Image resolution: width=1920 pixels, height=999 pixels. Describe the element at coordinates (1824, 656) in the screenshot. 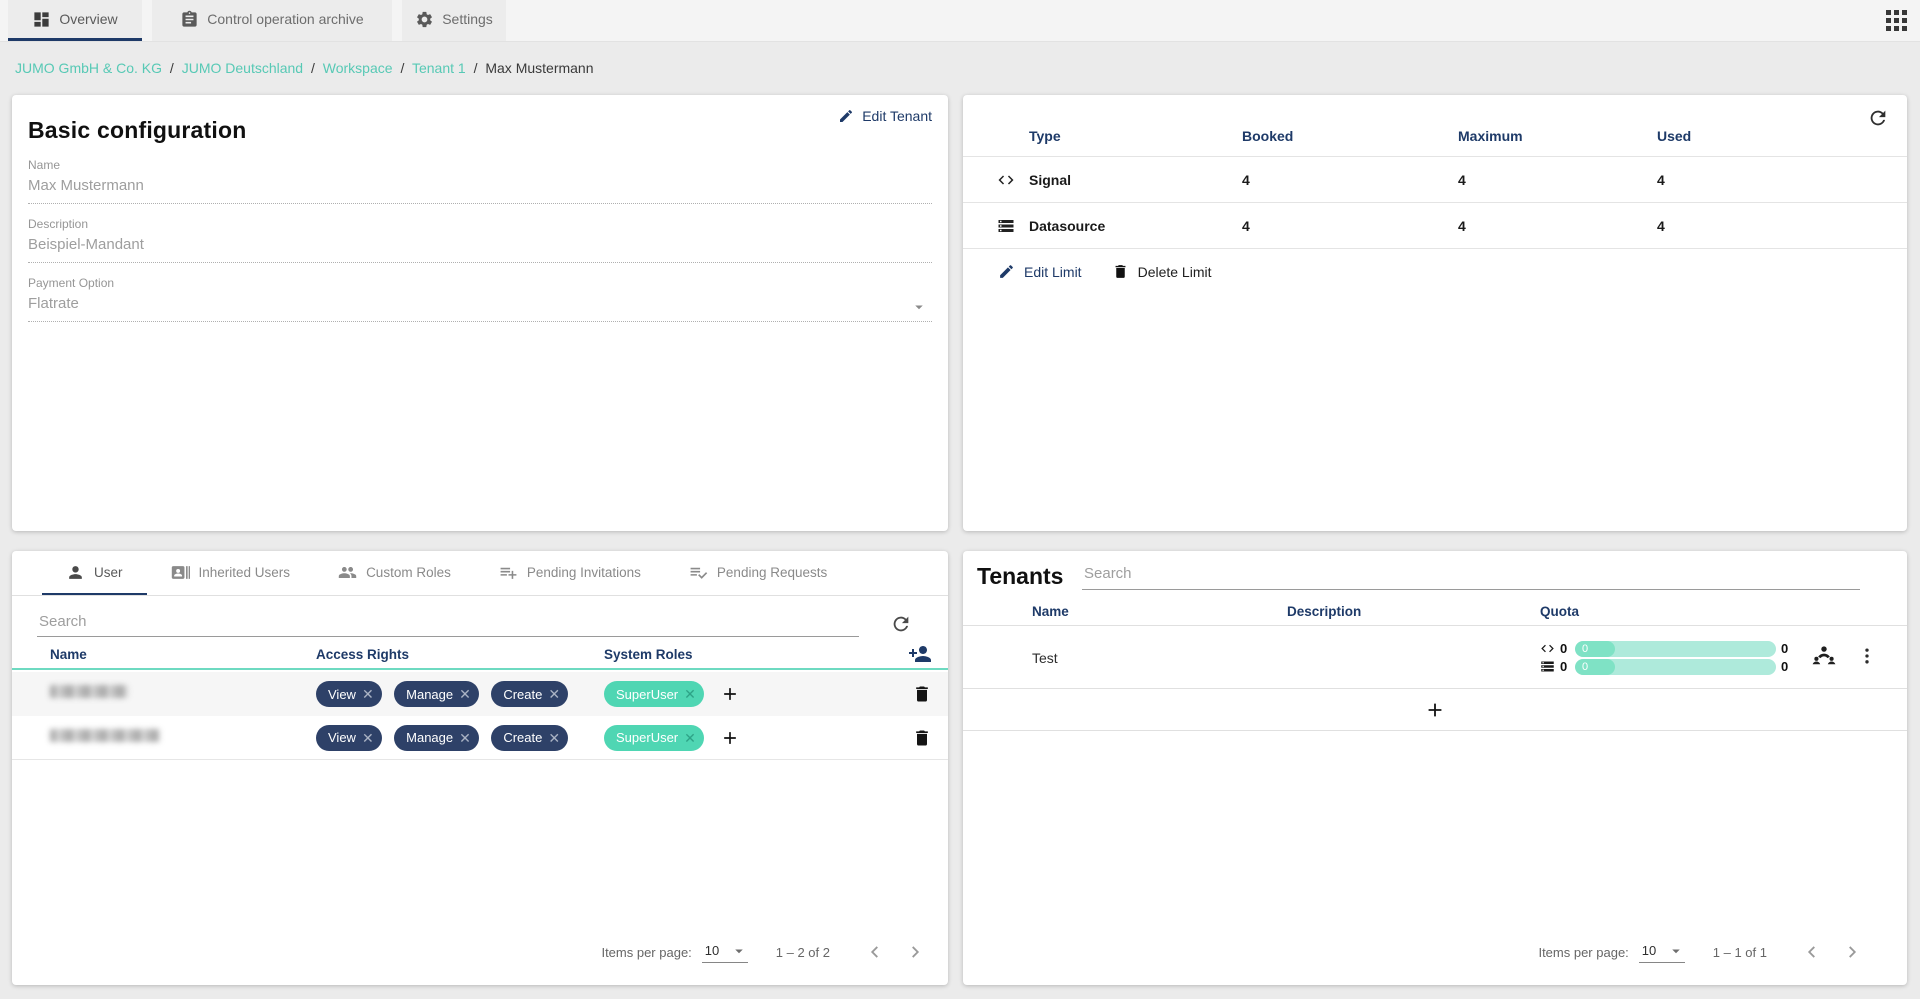

I see `user-group-icon` at that location.